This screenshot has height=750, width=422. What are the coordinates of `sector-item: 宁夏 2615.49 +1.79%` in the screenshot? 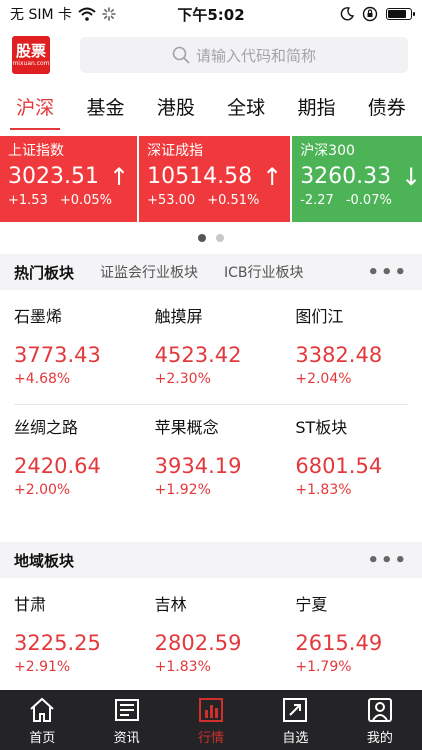 It's located at (351, 637).